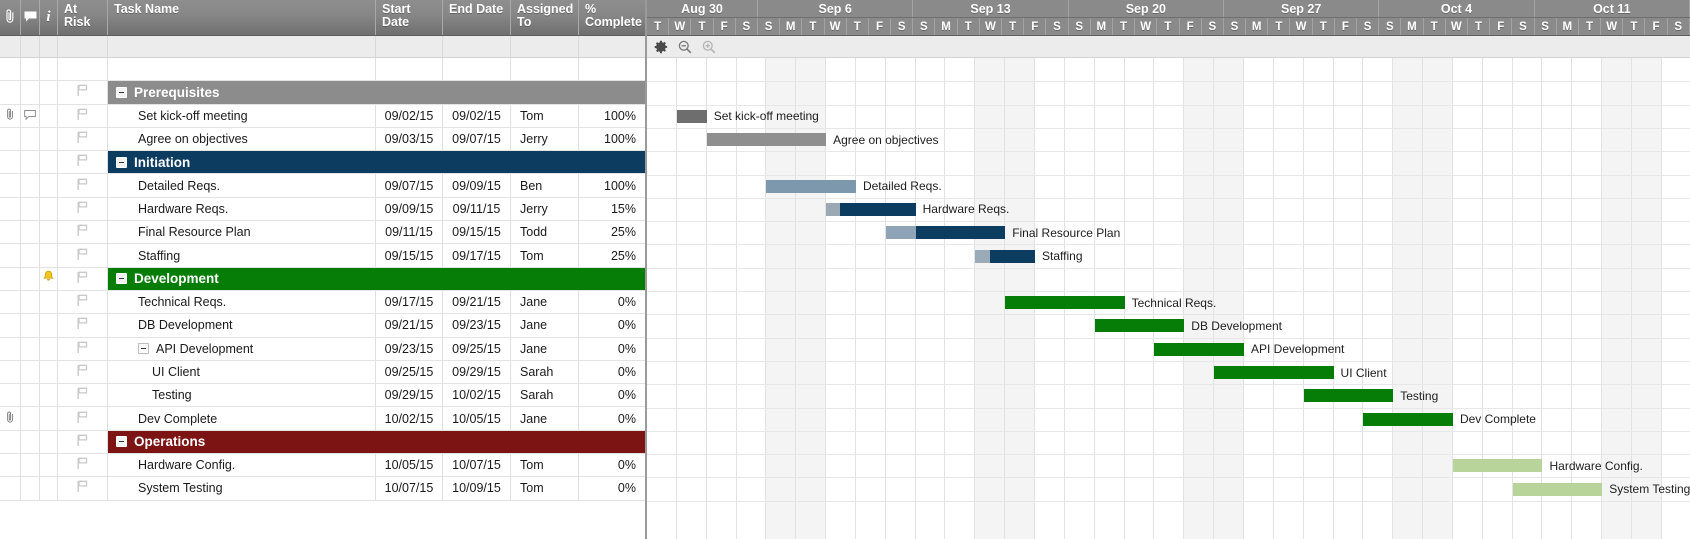 The height and width of the screenshot is (539, 1690). I want to click on cell-task-name: Final Resource Plan, so click(242, 232).